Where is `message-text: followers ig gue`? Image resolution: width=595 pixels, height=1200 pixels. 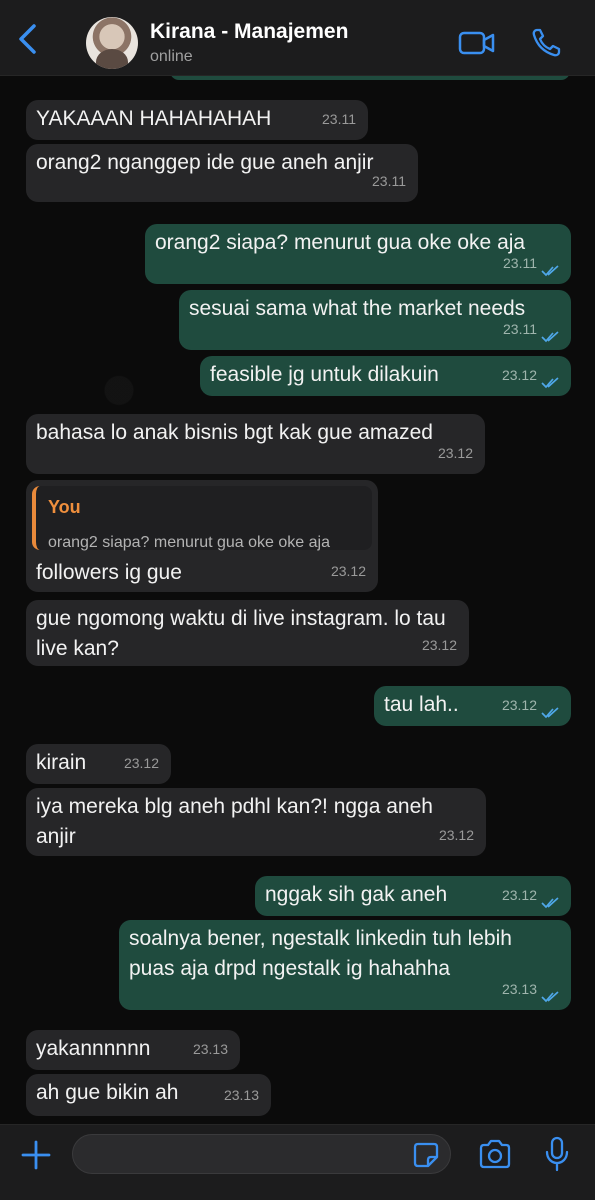 message-text: followers ig gue is located at coordinates (109, 572).